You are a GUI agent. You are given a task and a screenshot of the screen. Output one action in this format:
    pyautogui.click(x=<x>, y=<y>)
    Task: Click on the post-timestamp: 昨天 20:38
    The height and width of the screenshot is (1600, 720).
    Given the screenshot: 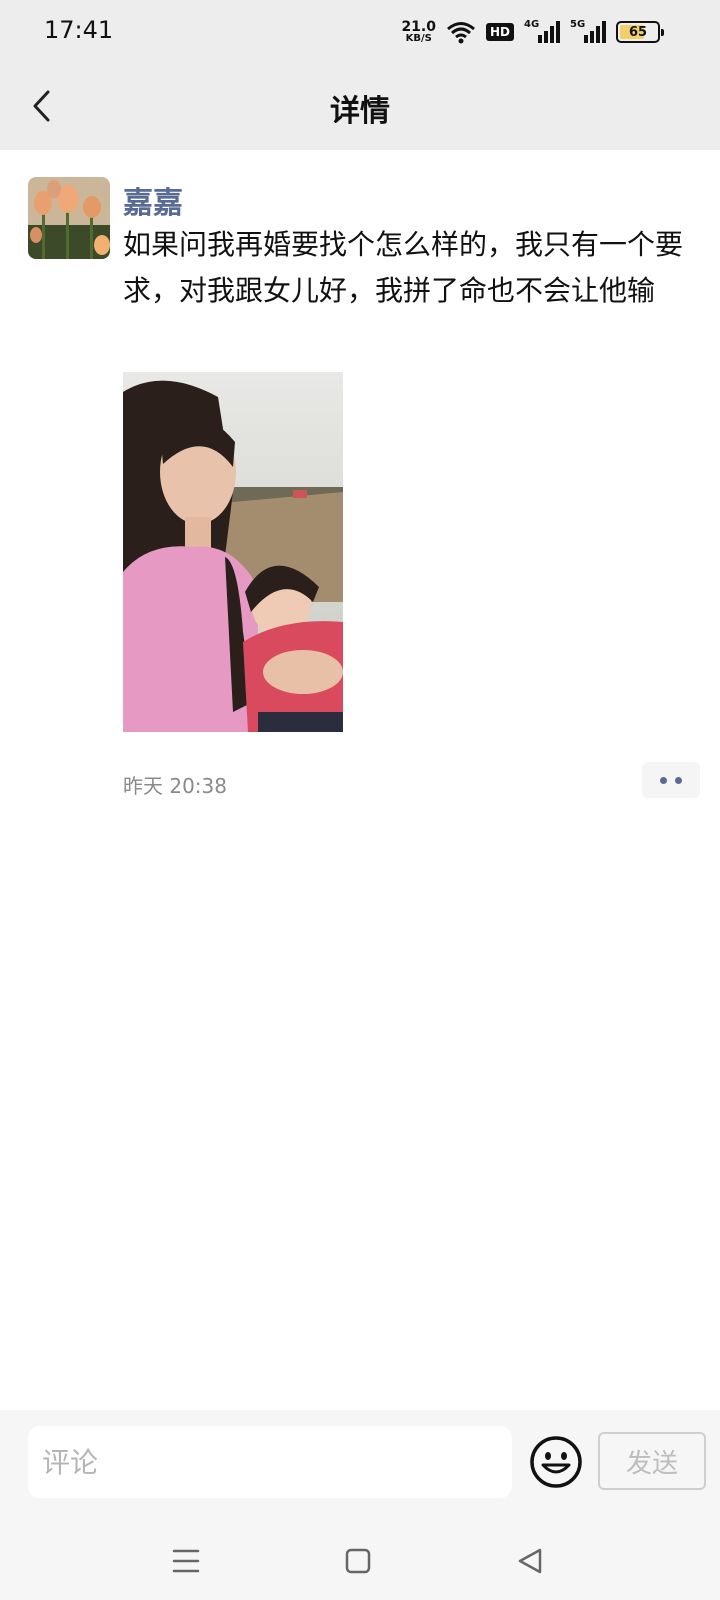 What is the action you would take?
    pyautogui.click(x=175, y=786)
    